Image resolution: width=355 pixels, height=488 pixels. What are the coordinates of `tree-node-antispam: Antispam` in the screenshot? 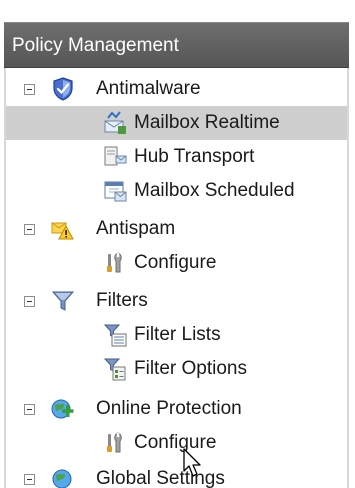 It's located at (176, 229).